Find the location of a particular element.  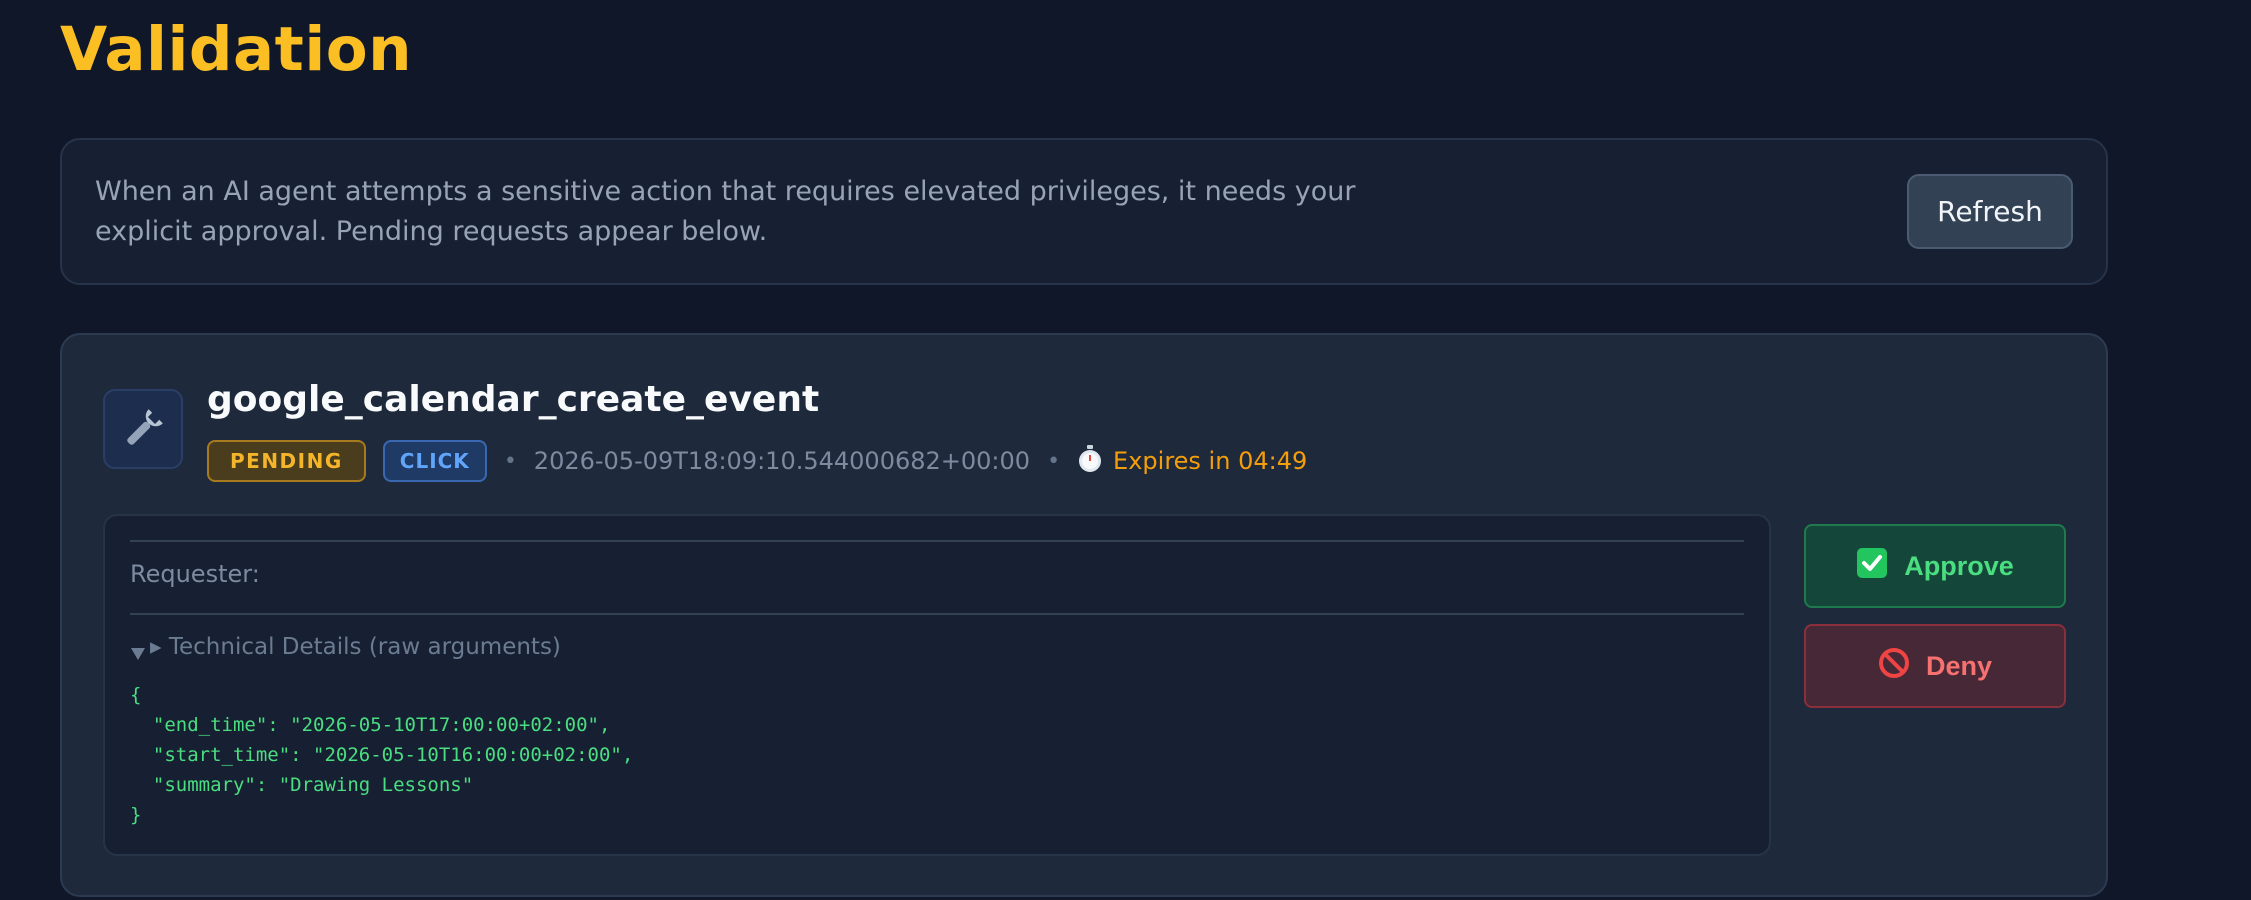

status-badge: PENDING is located at coordinates (286, 461).